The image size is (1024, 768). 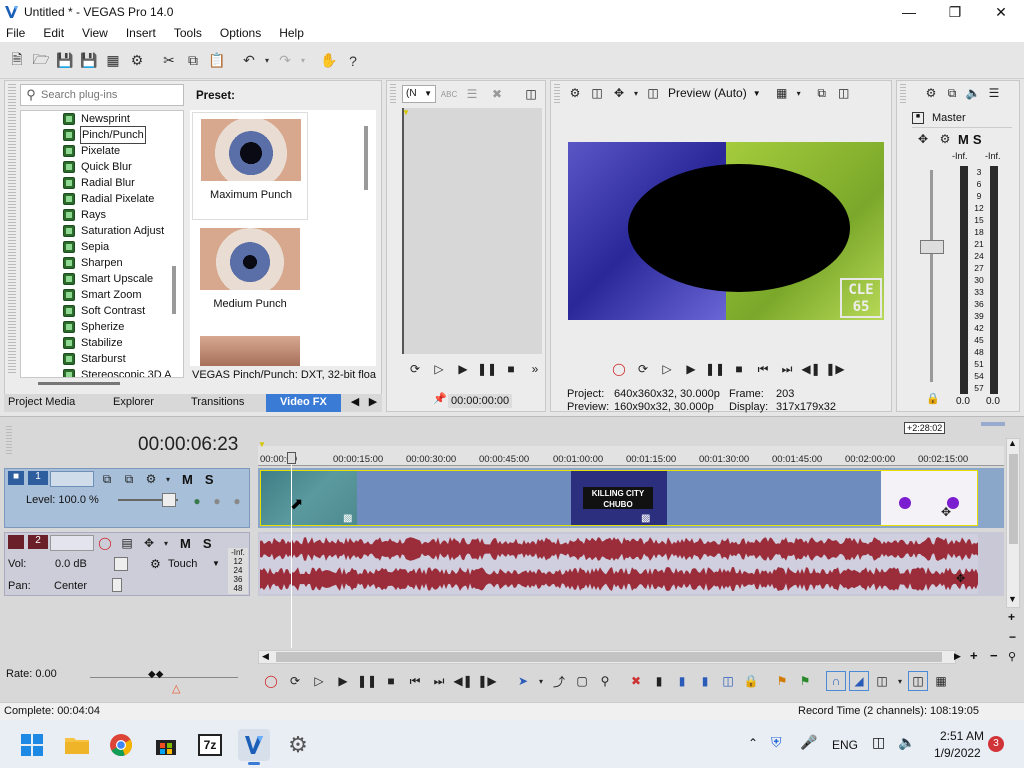 What do you see at coordinates (653, 93) in the screenshot?
I see `preview-quality-icon: ◫` at bounding box center [653, 93].